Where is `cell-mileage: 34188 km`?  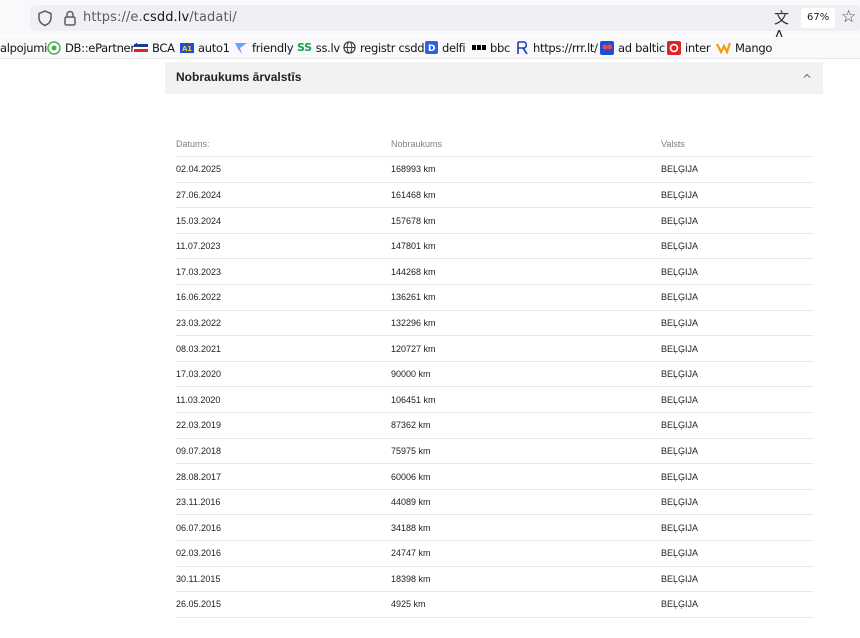
cell-mileage: 34188 km is located at coordinates (526, 527).